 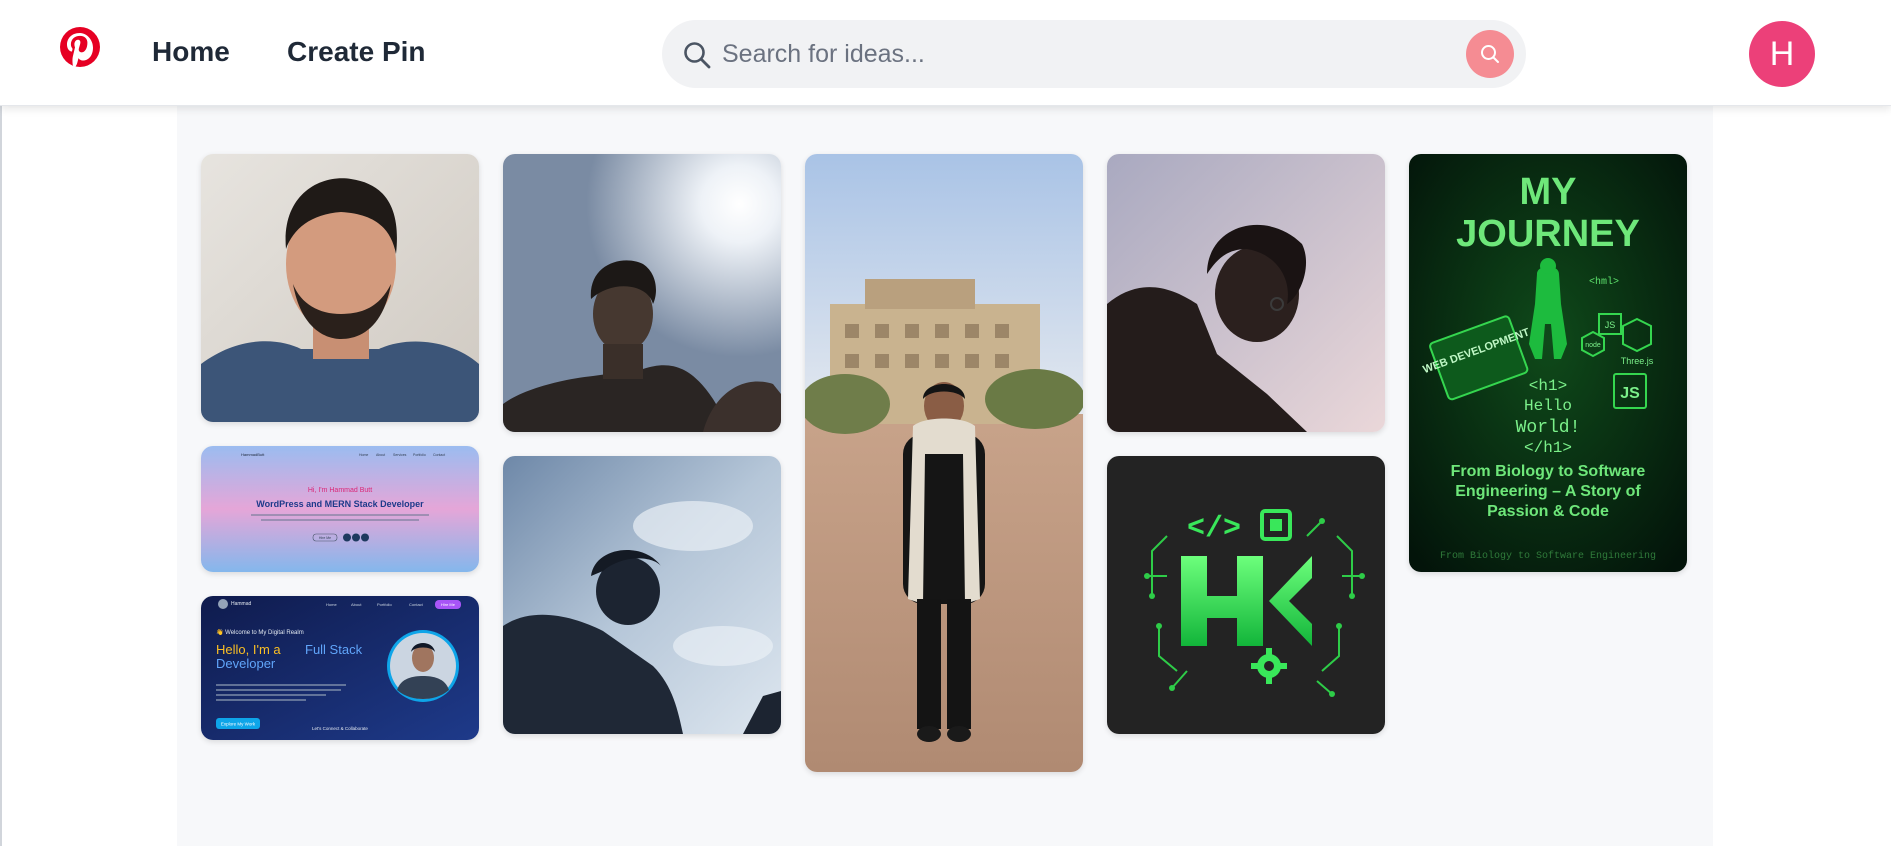 I want to click on search-submit-button, so click(x=1490, y=54).